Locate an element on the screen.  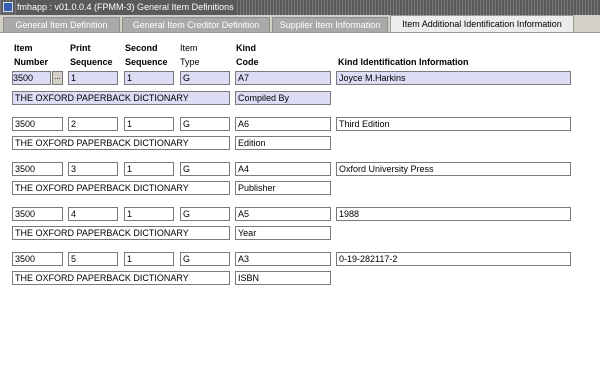
header-item-number-line2: Number is located at coordinates (31, 62).